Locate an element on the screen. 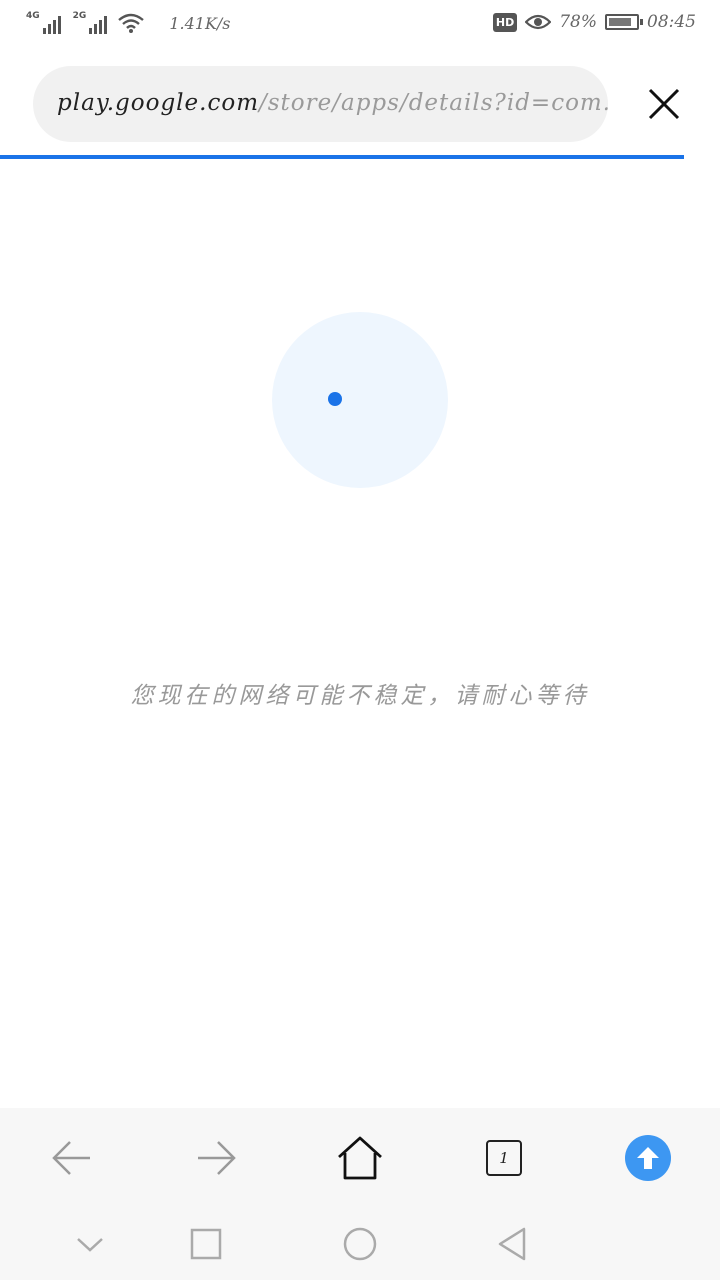 The image size is (720, 1280). system-back-button is located at coordinates (512, 1244).